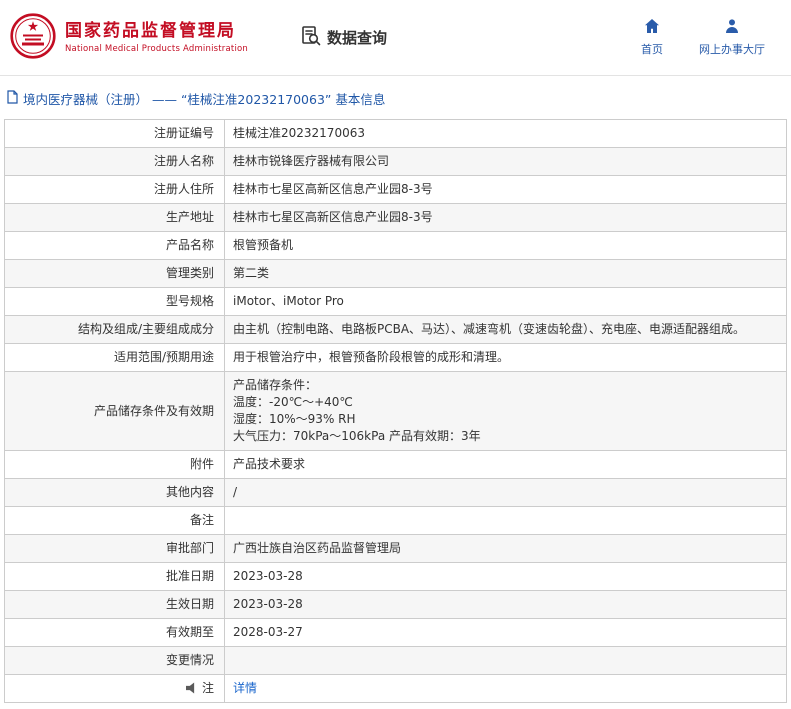  Describe the element at coordinates (114, 217) in the screenshot. I see `row-label: 生产地址` at that location.